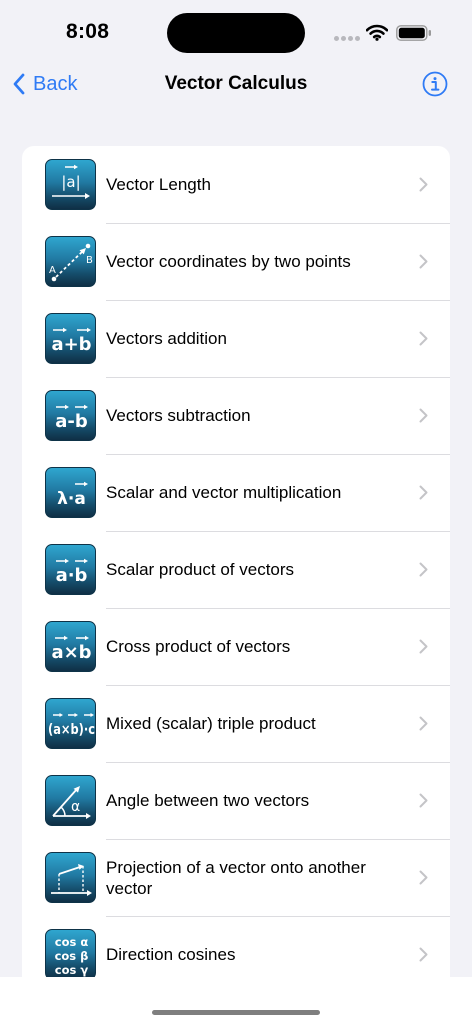 The width and height of the screenshot is (472, 1024). What do you see at coordinates (72, 942) in the screenshot?
I see `cosine-alpha-text: cos α` at bounding box center [72, 942].